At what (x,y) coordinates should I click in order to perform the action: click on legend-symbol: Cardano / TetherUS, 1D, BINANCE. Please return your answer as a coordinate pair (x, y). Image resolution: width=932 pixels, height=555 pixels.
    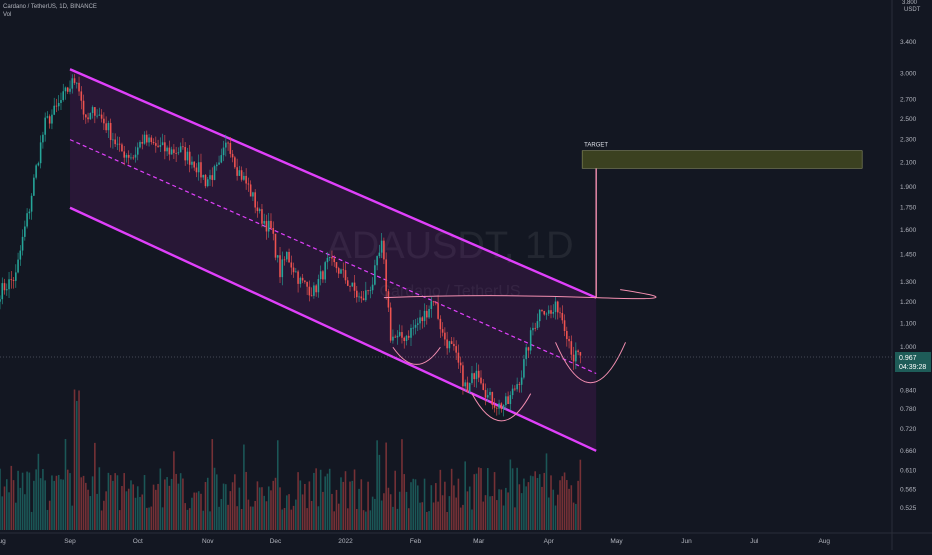
    Looking at the image, I should click on (50, 7).